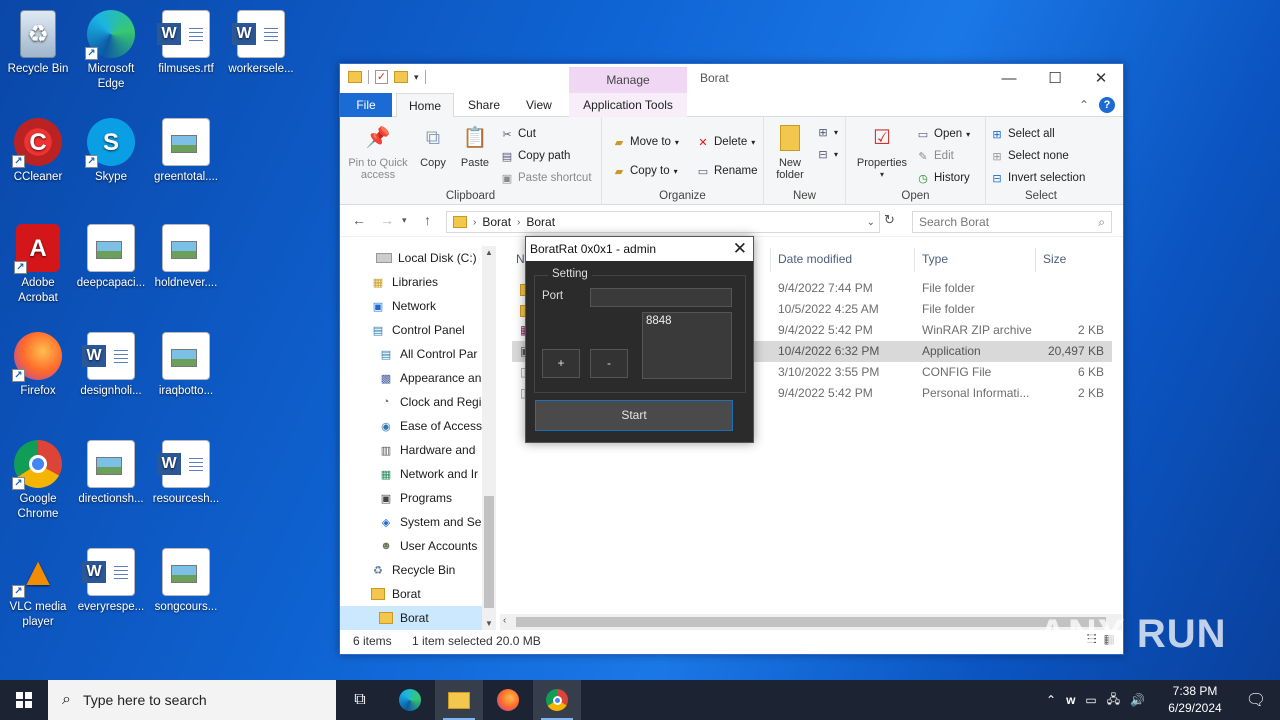 The image size is (1280, 720). What do you see at coordinates (725, 142) in the screenshot?
I see `delete-button: ✕ Delete ▾` at bounding box center [725, 142].